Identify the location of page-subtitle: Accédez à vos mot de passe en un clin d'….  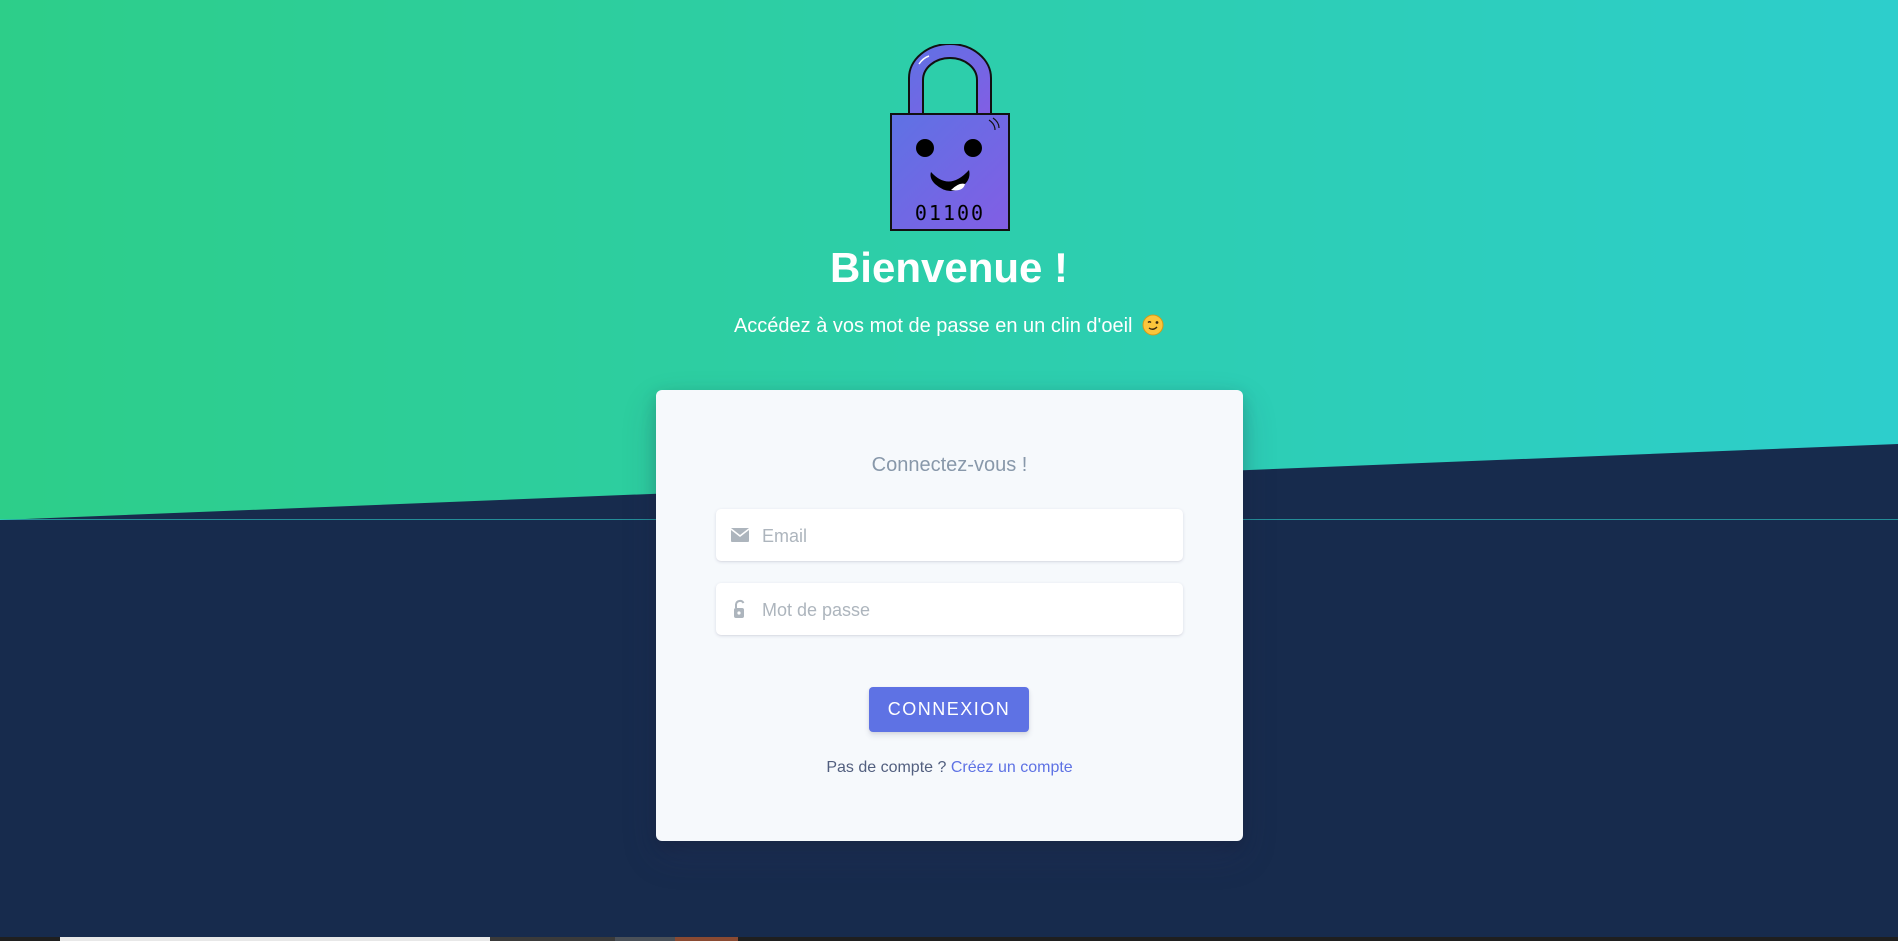
(949, 328).